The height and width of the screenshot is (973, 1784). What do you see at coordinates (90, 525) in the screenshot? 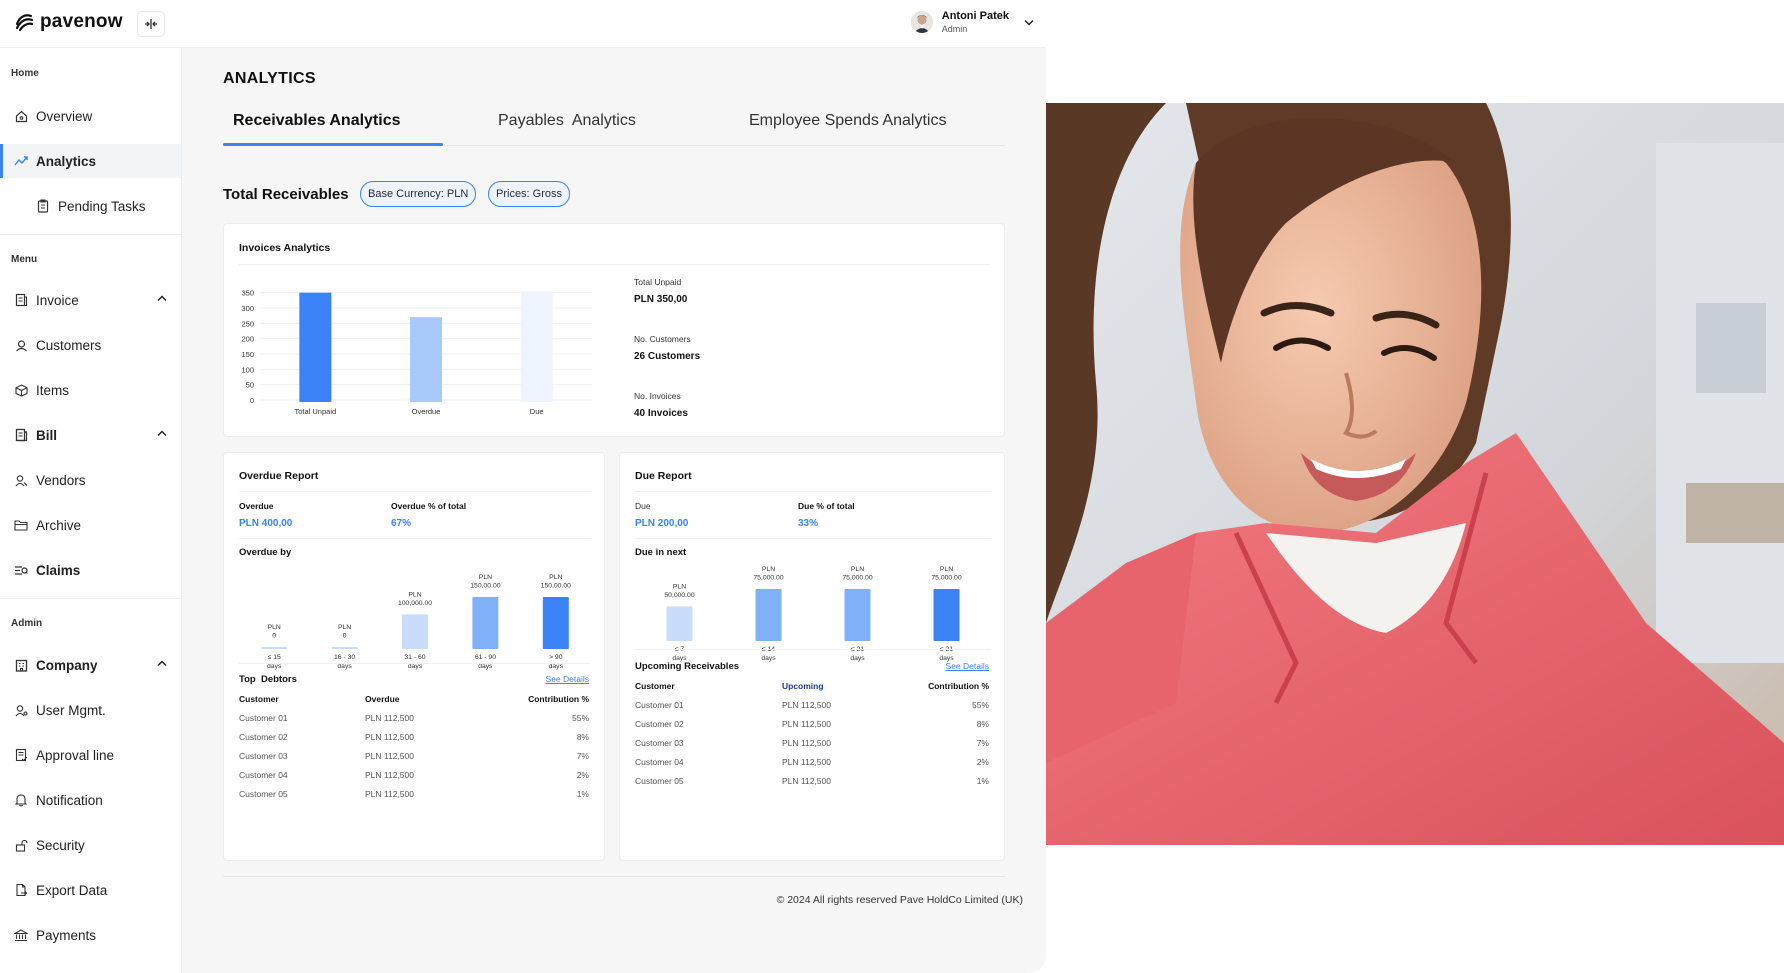
I see `sidebar-item-archive: Archive` at bounding box center [90, 525].